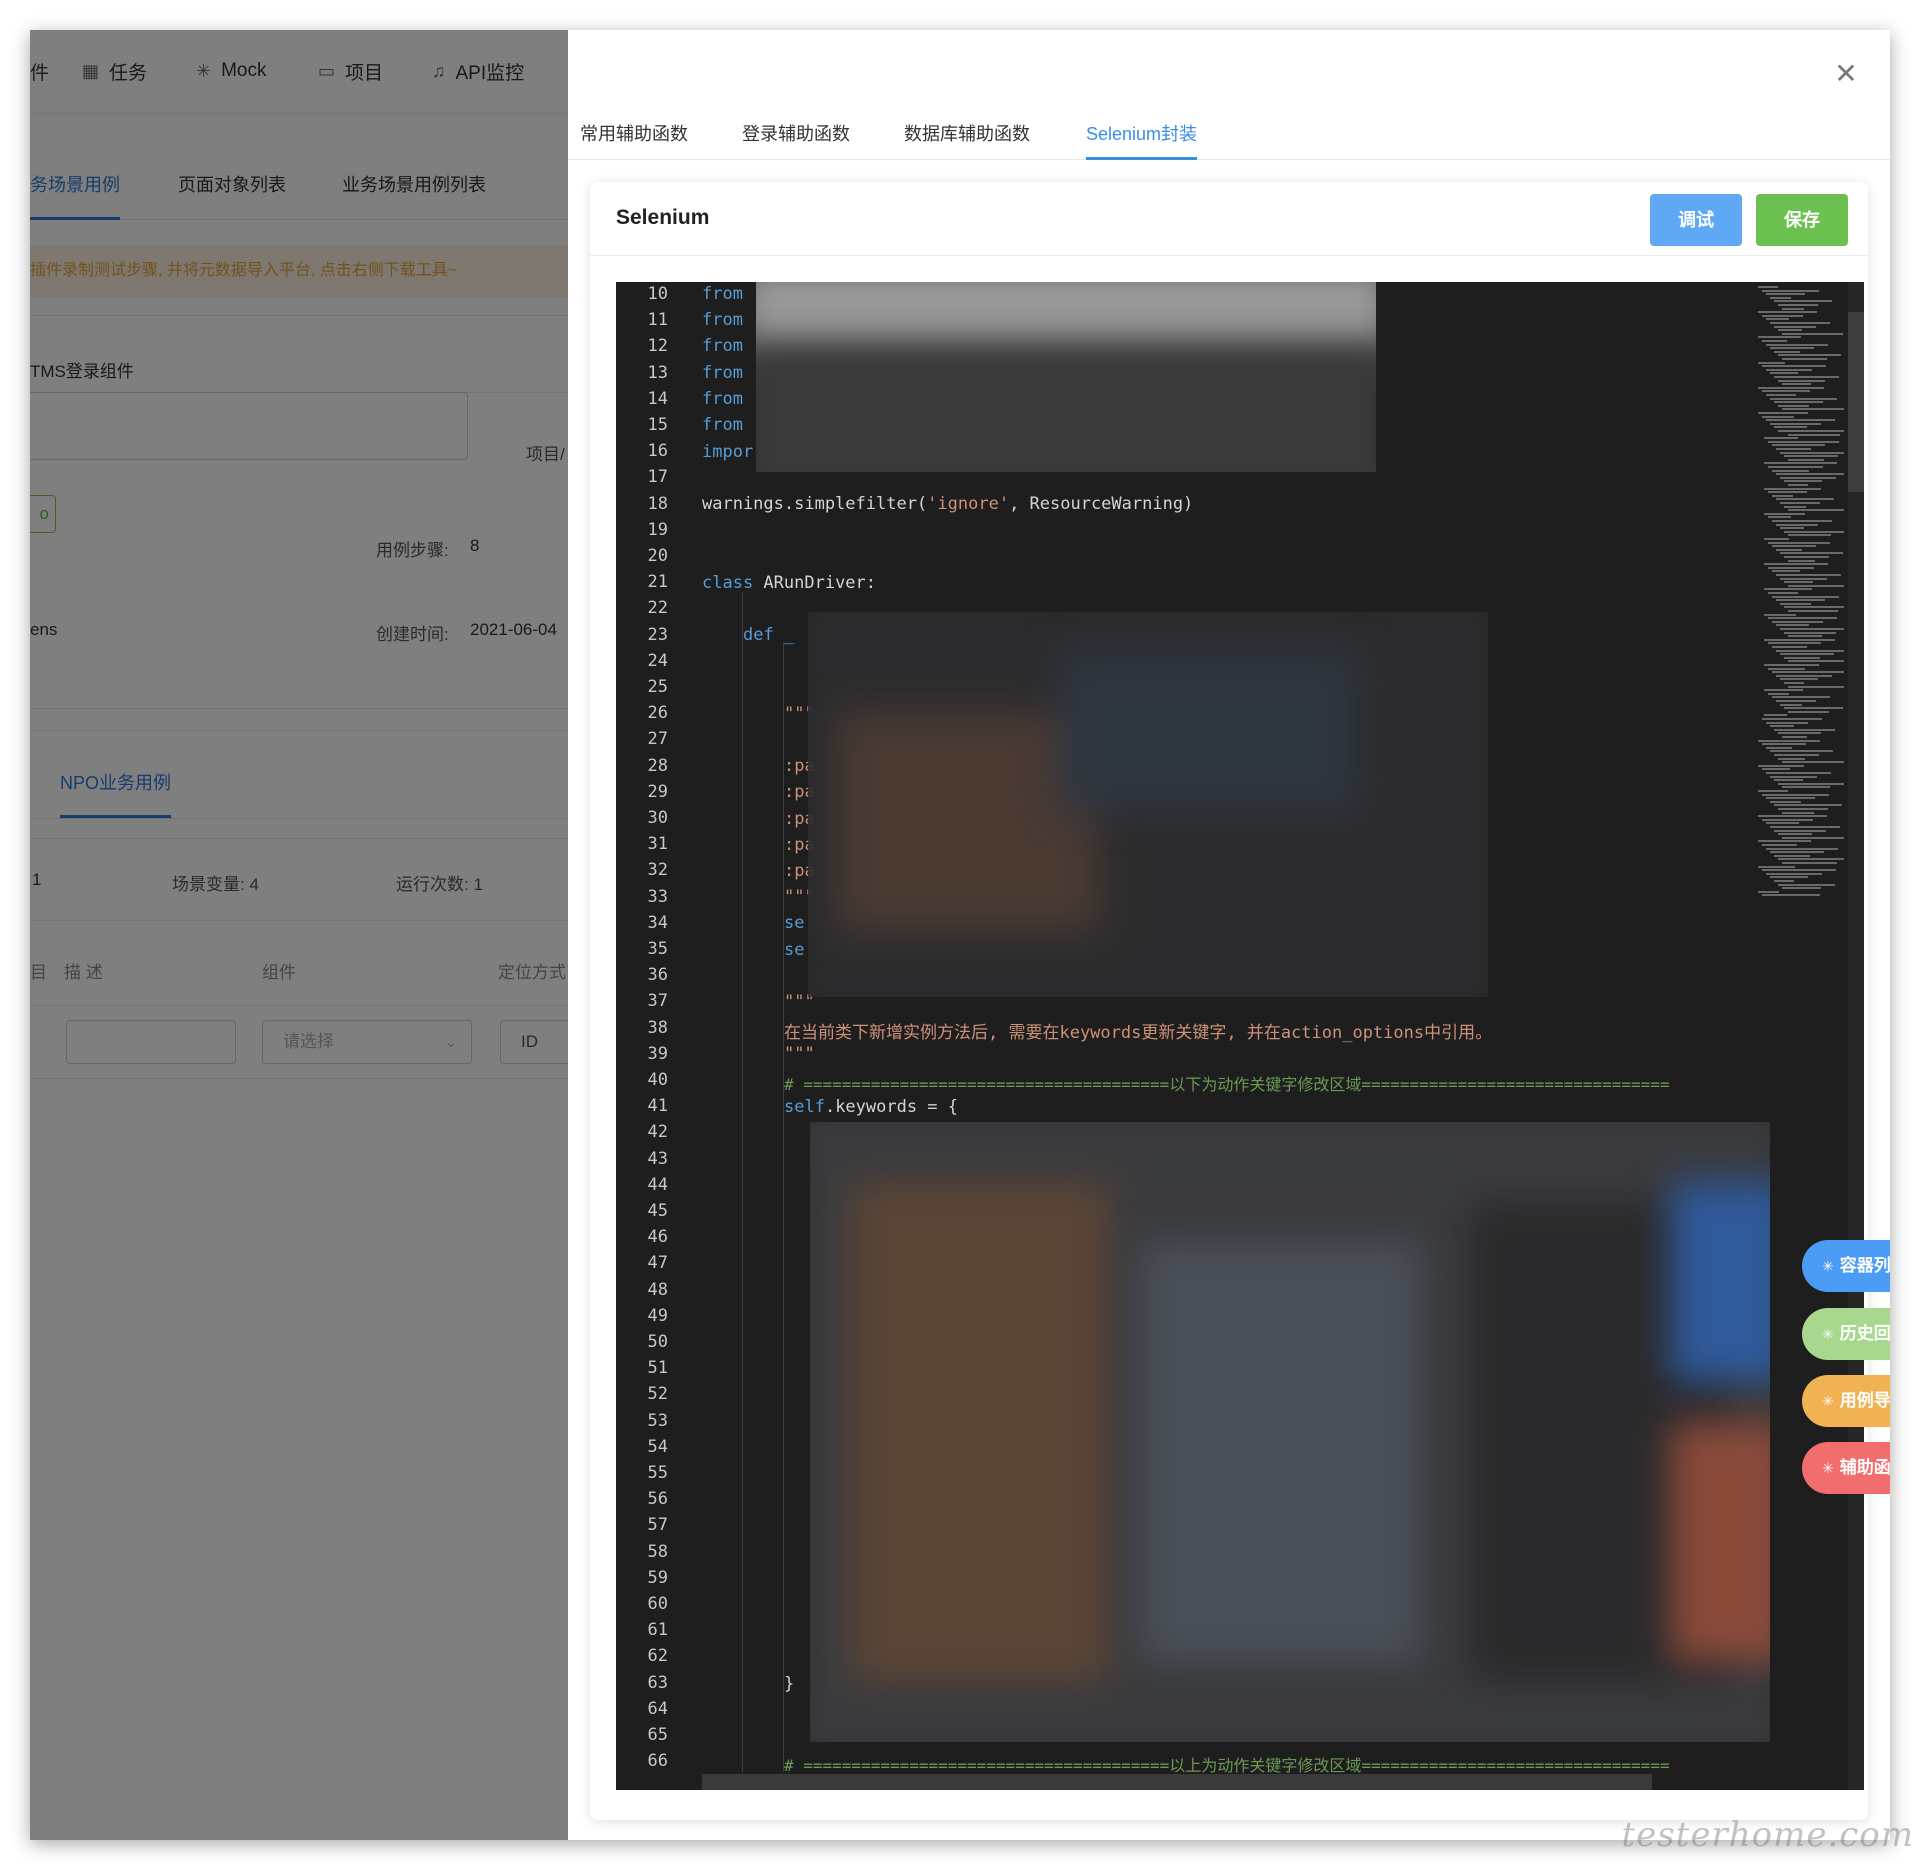 The image size is (1920, 1869). I want to click on redacted-init-method, so click(1148, 804).